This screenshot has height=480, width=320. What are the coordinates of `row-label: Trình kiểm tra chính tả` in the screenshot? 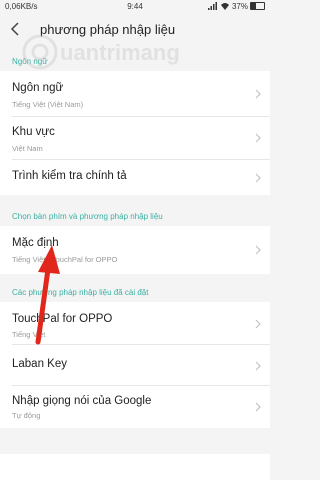 It's located at (69, 176).